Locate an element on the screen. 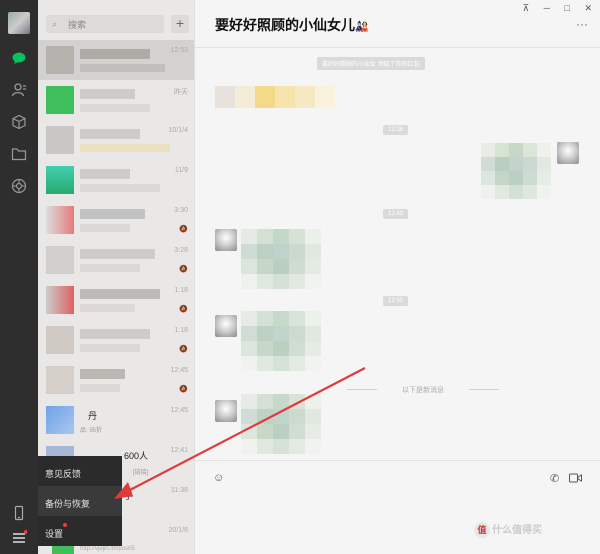  site-watermark: 值什么值得买 is located at coordinates (508, 530).